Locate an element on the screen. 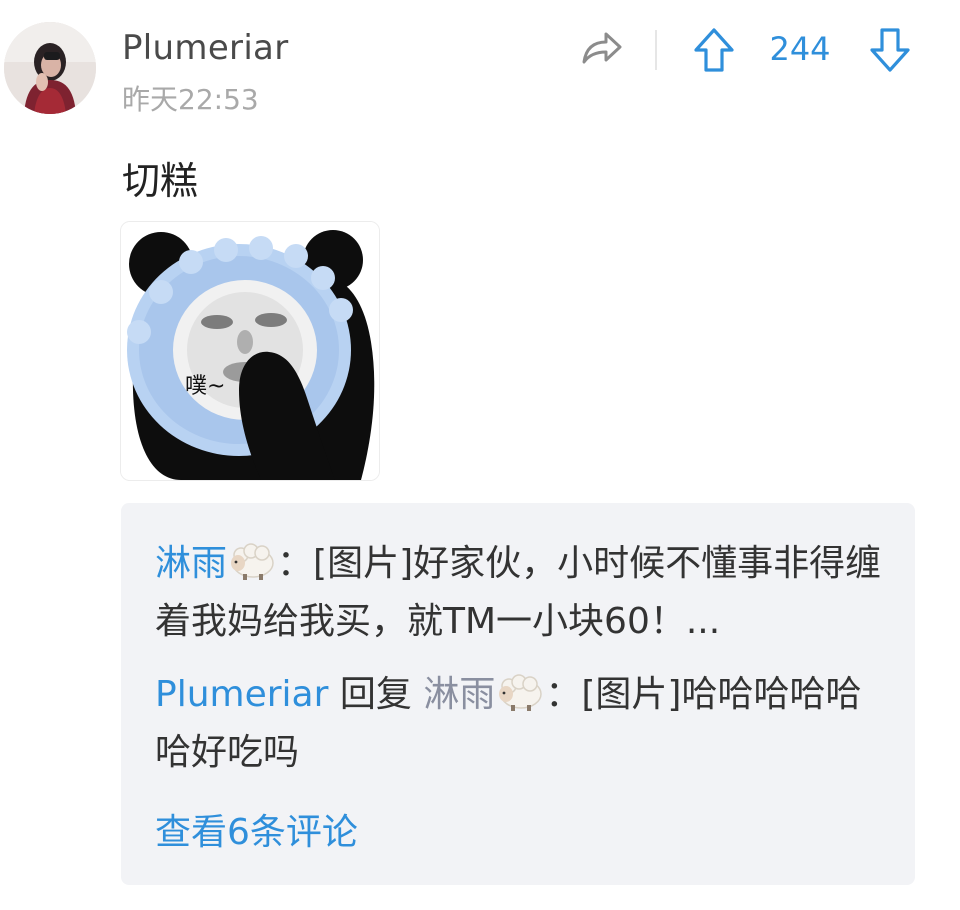 The image size is (960, 910). downvote-button is located at coordinates (890, 50).